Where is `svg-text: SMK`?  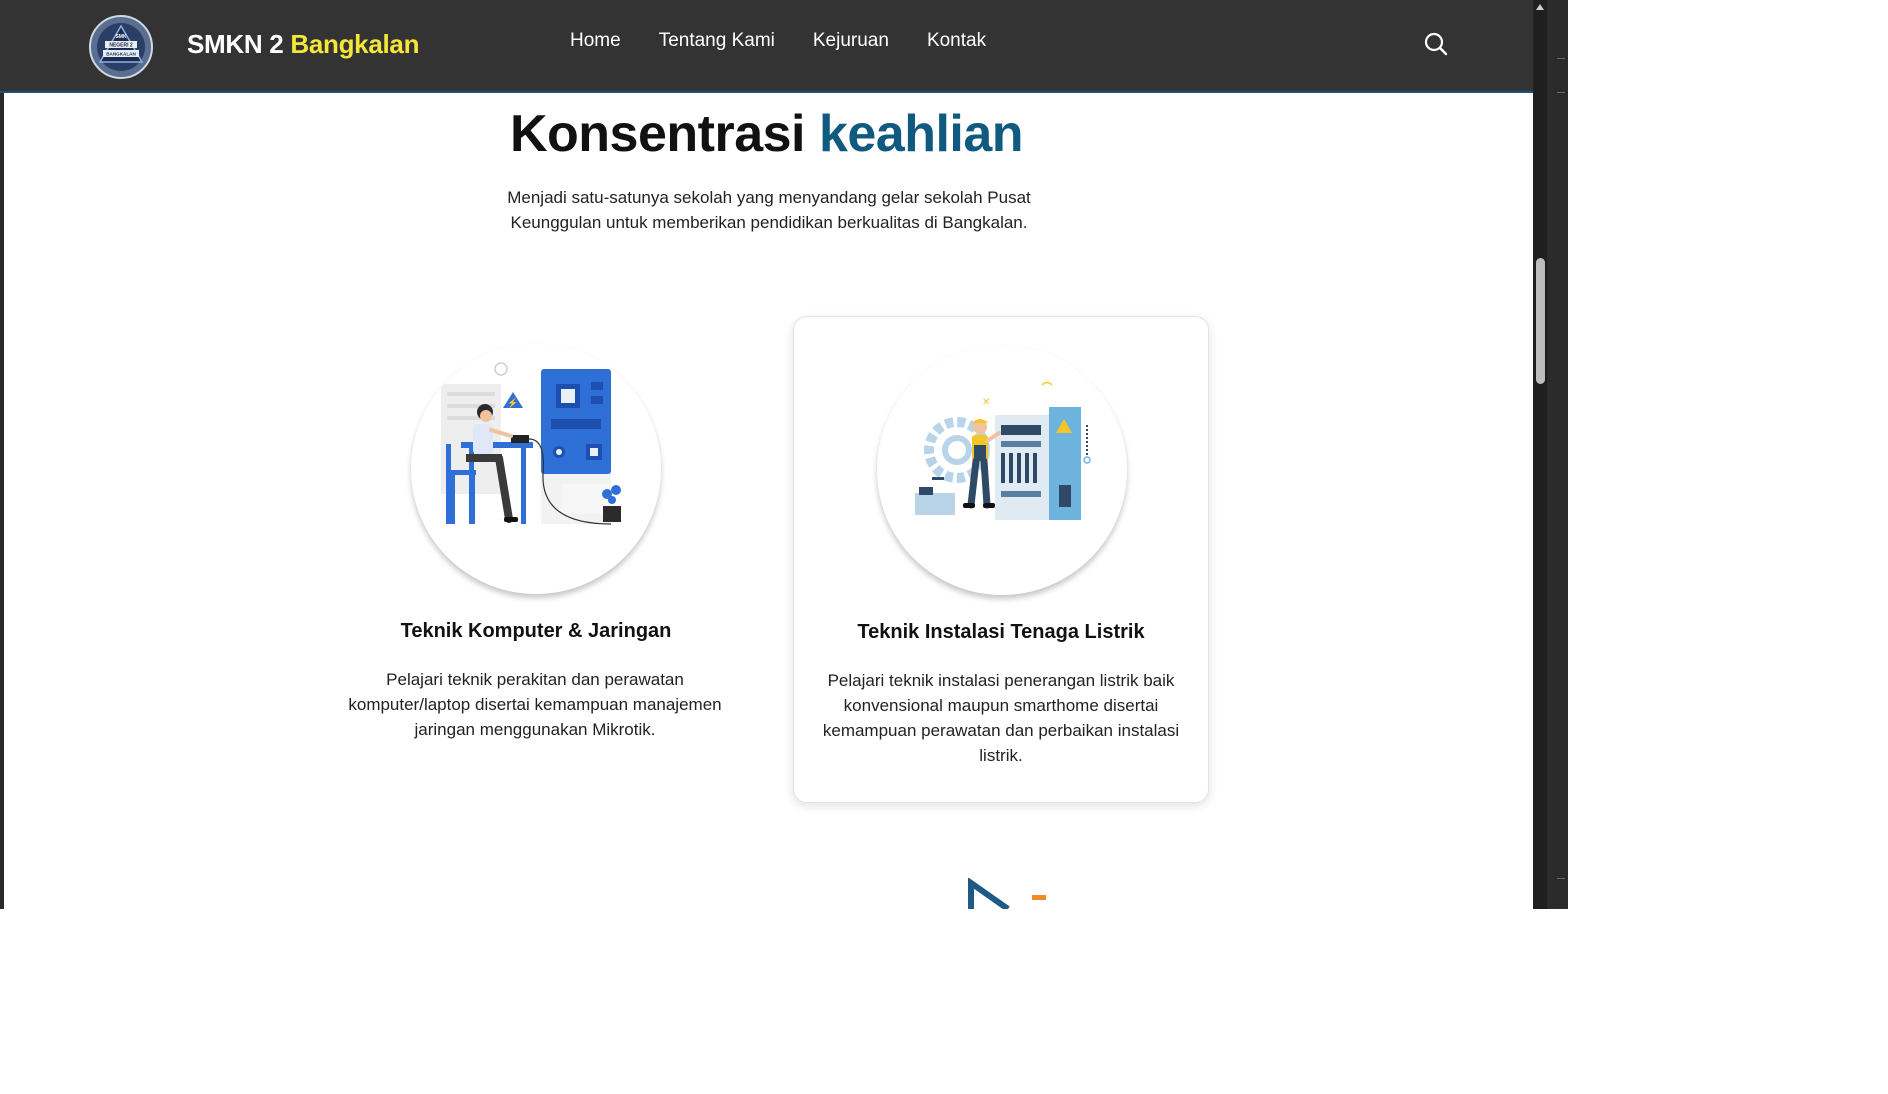
svg-text: SMK is located at coordinates (121, 37).